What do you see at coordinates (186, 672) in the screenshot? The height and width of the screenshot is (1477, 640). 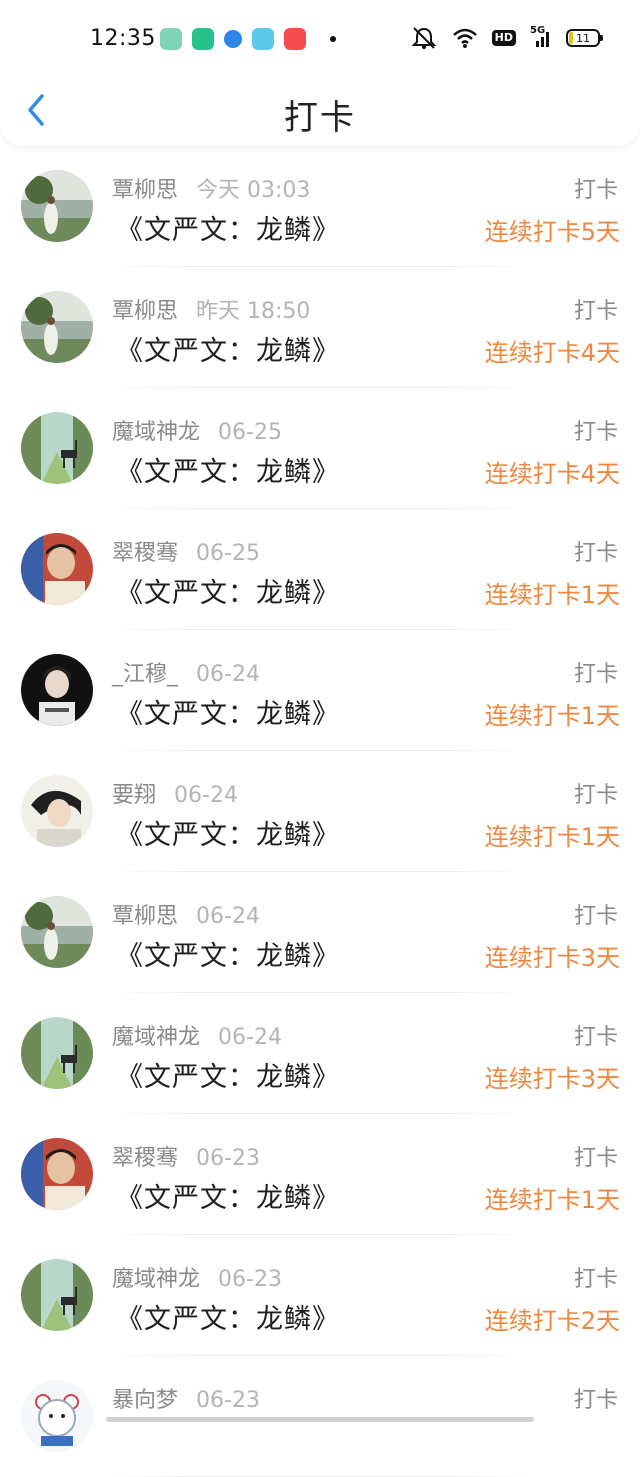 I see `user-meta: _江穆_ 06-24` at bounding box center [186, 672].